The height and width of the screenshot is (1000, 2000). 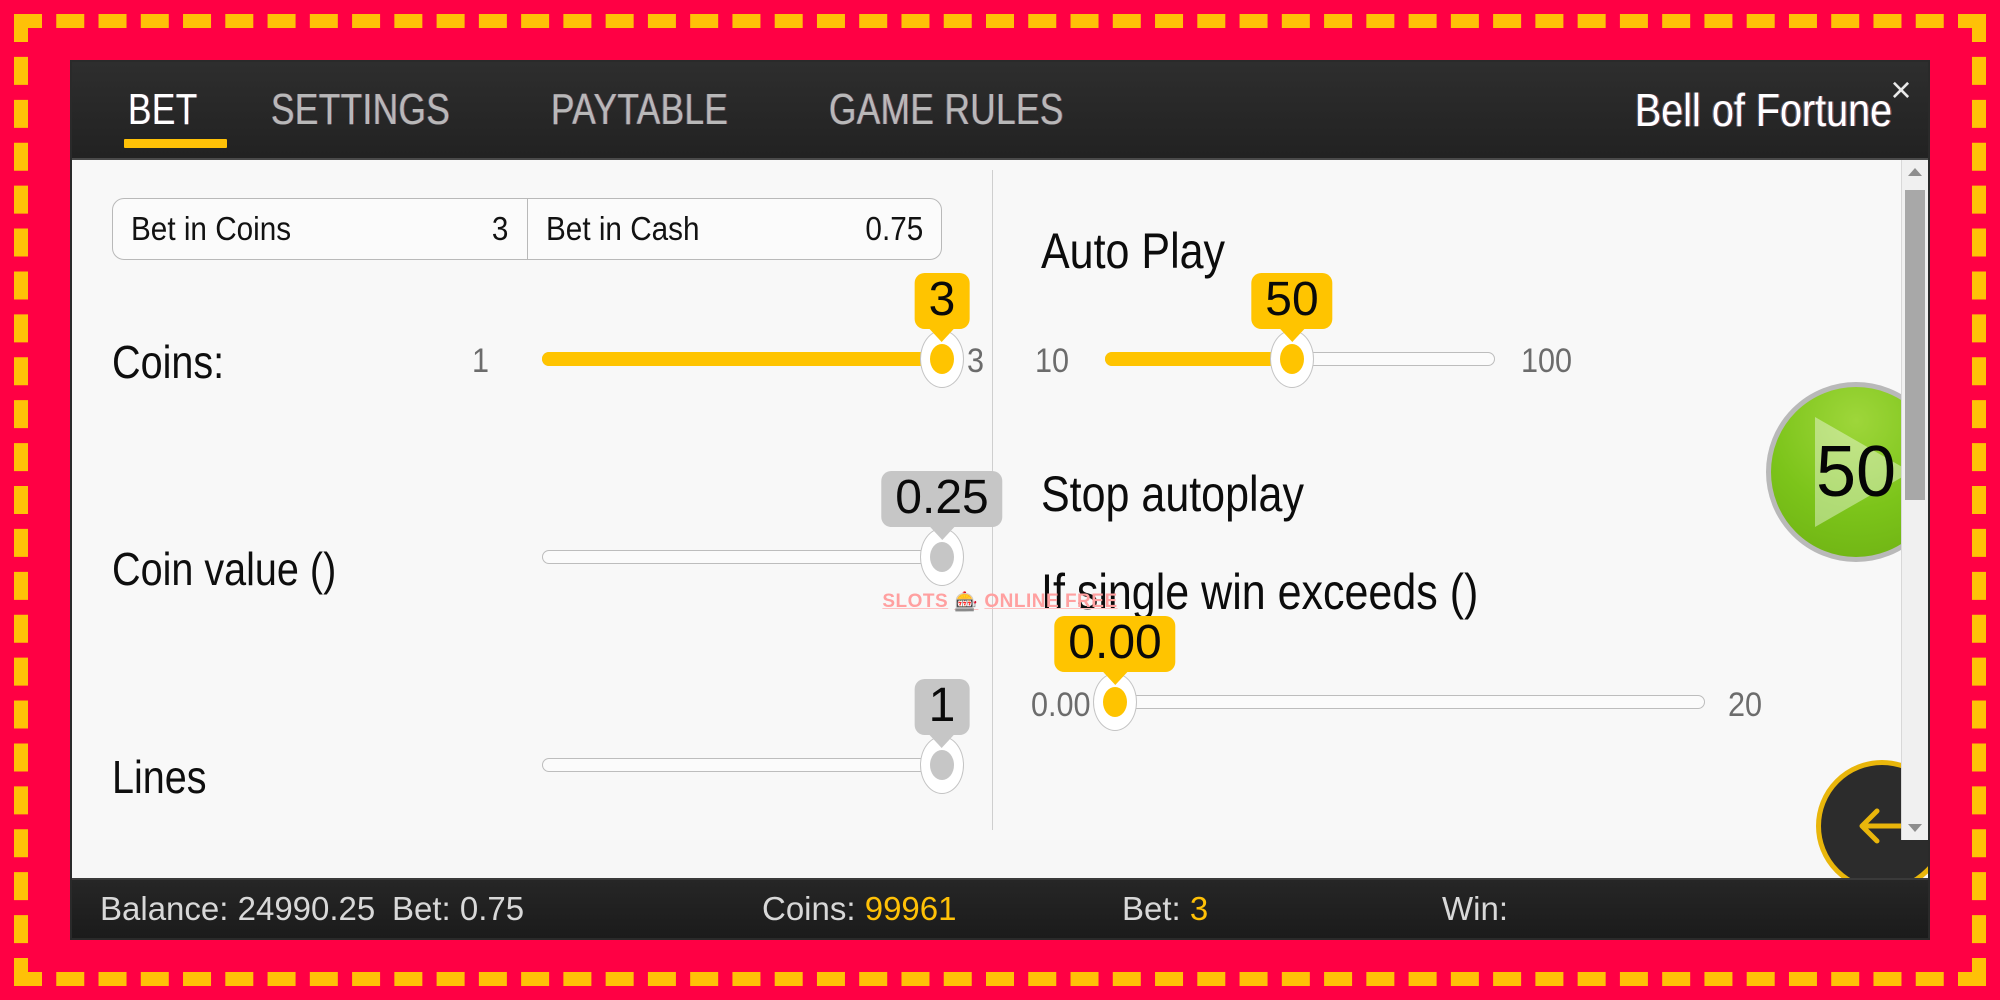 What do you see at coordinates (1199, 359) in the screenshot?
I see `auto-play-slider-fill` at bounding box center [1199, 359].